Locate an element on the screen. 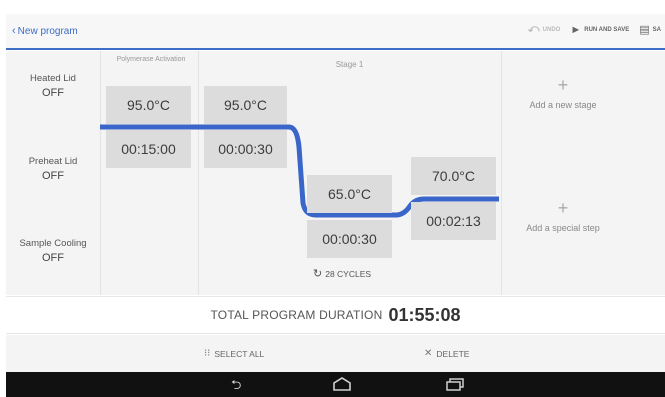 The height and width of the screenshot is (397, 665). add-new-stage-button: + Add a new stage is located at coordinates (563, 93).